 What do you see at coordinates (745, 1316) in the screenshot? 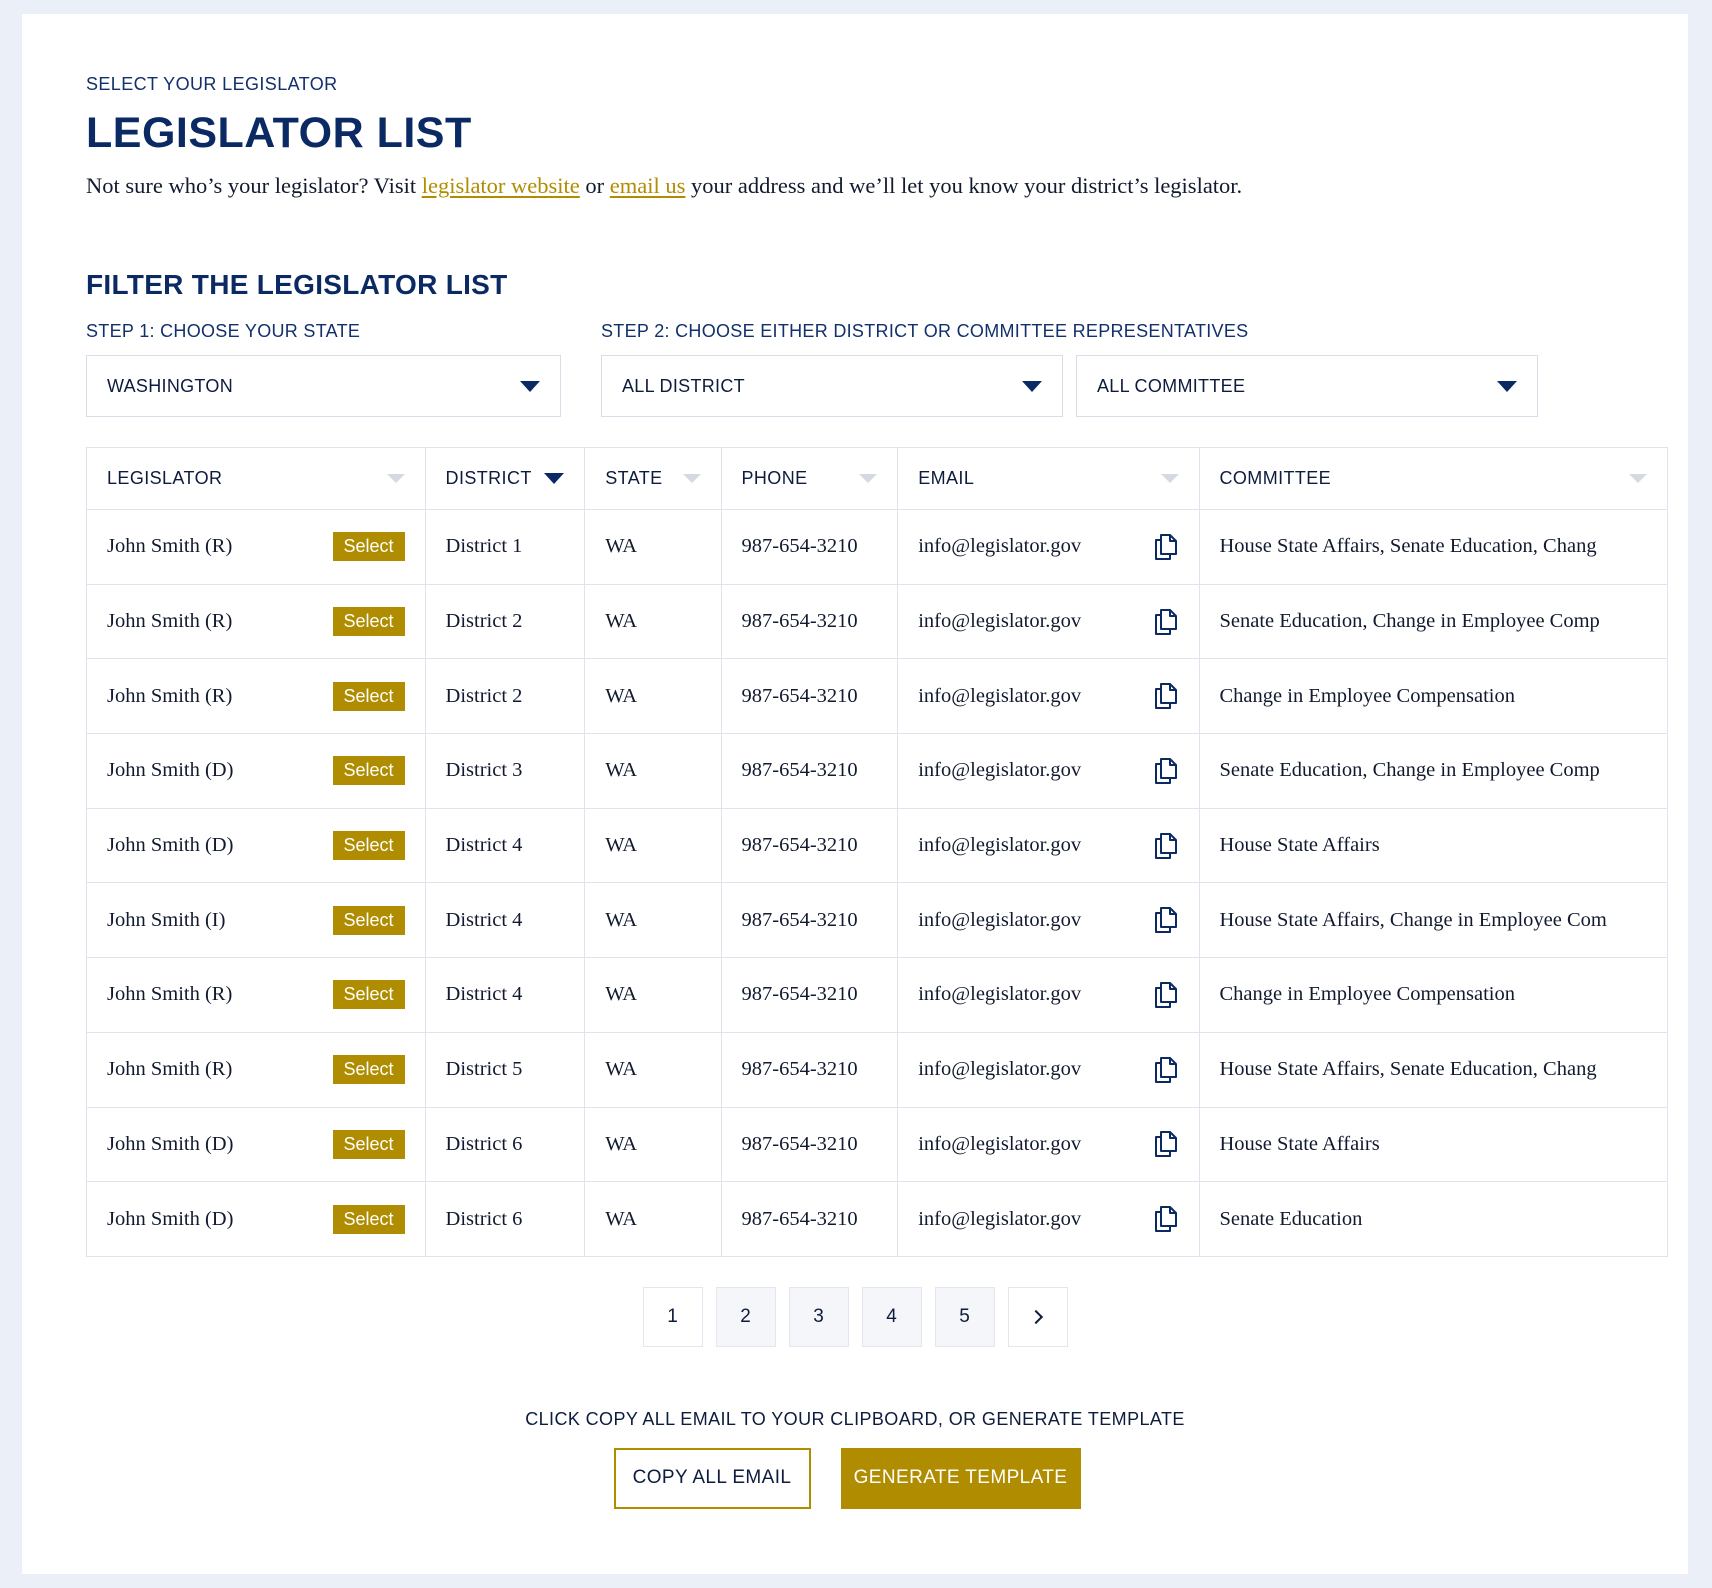
I see `page-button-2: 2` at bounding box center [745, 1316].